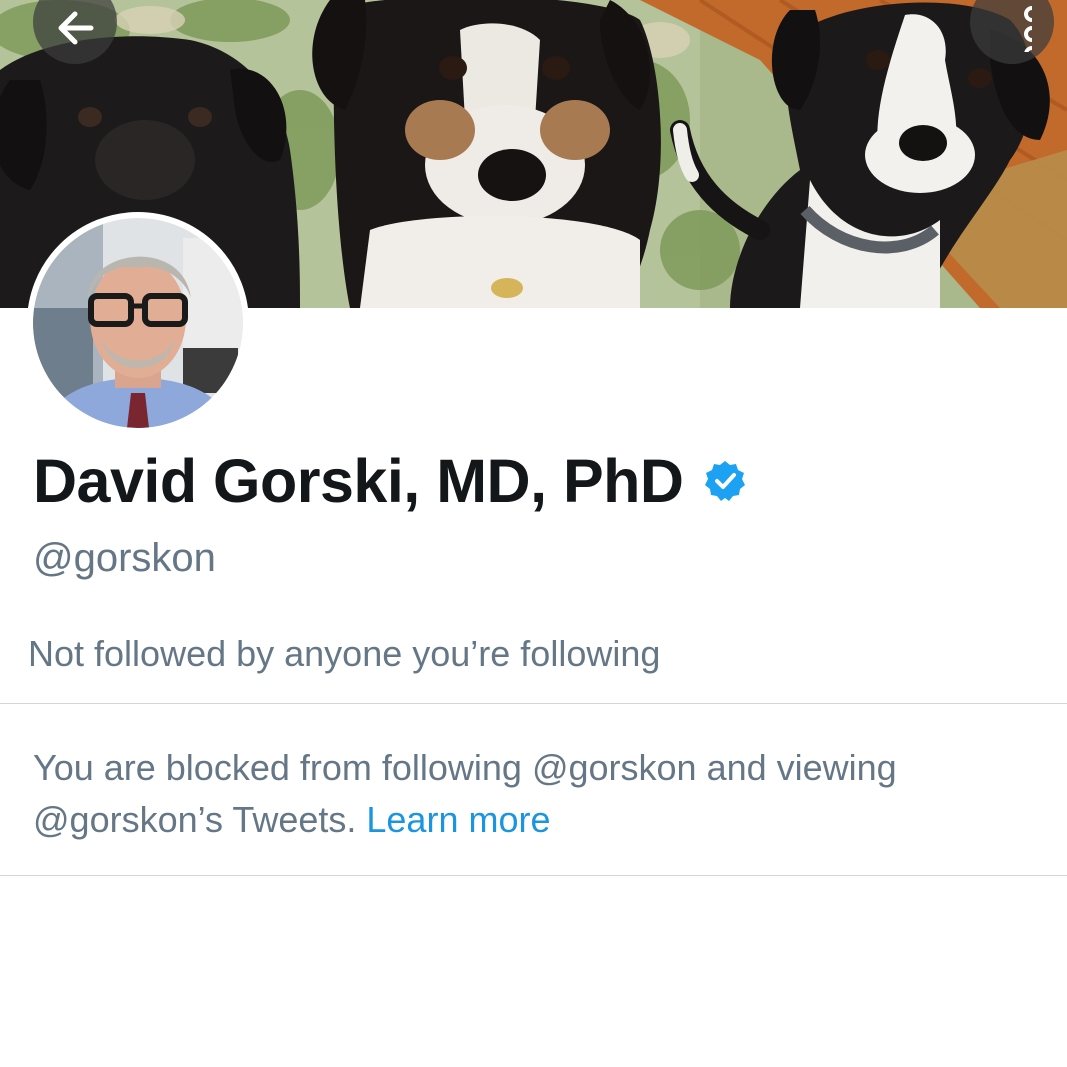 Image resolution: width=1067 pixels, height=1067 pixels. Describe the element at coordinates (75, 24) in the screenshot. I see `arrow-left-icon` at that location.